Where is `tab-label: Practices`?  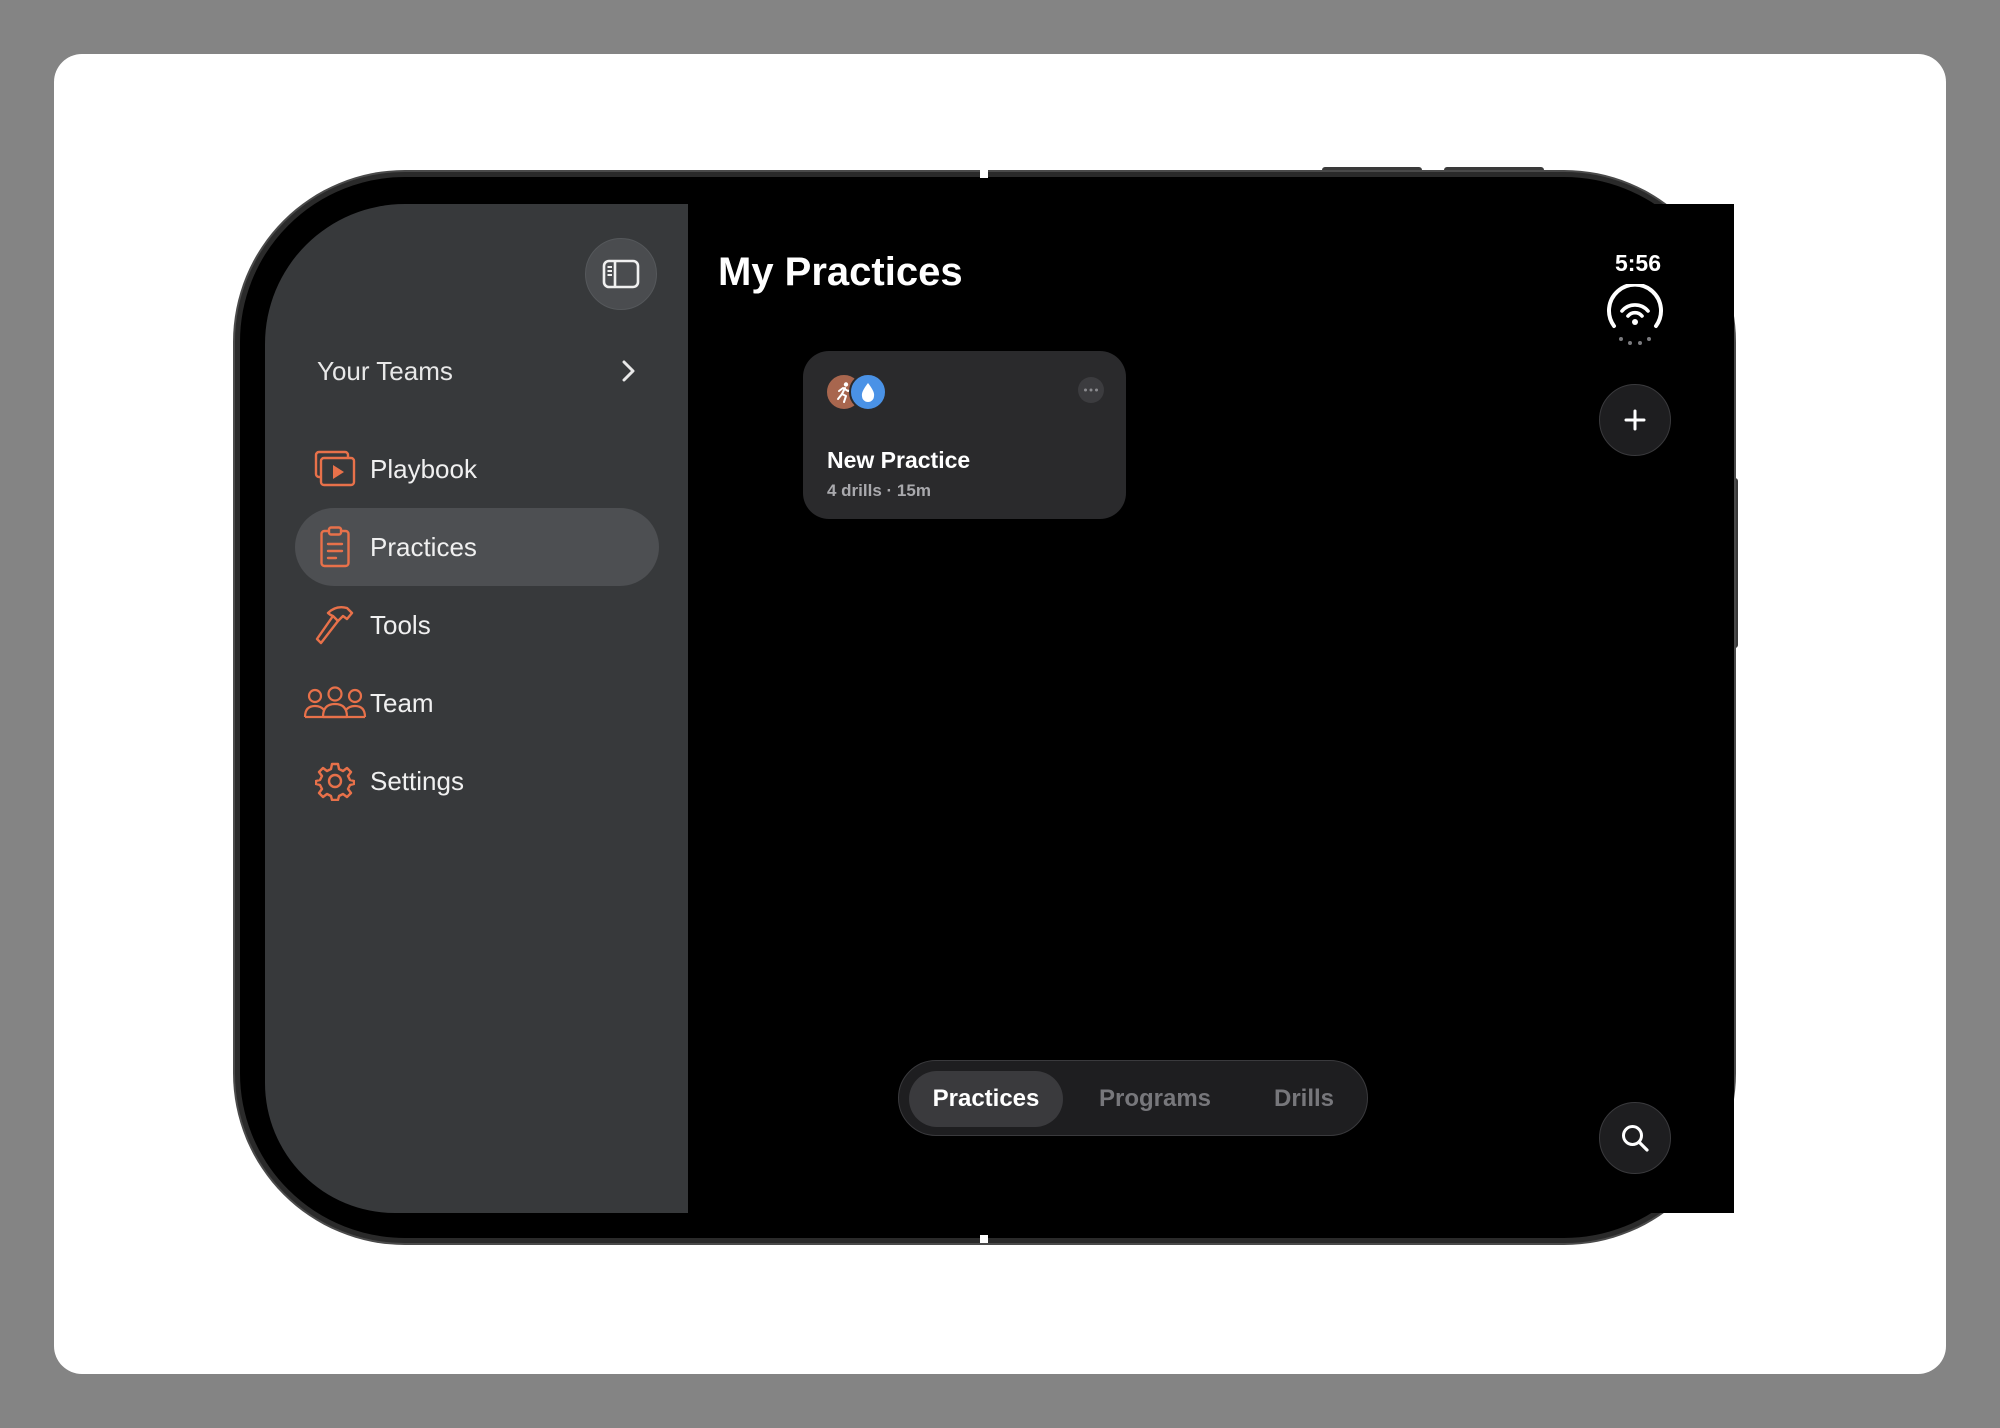
tab-label: Practices is located at coordinates (986, 1098).